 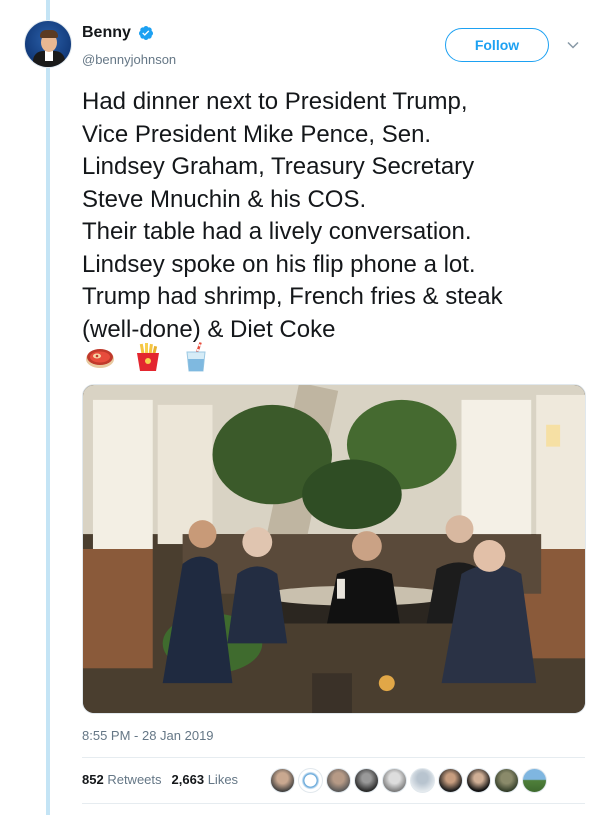 I want to click on tweet-line: Lindsey spoke on his flip phone a lot., so click(x=279, y=264).